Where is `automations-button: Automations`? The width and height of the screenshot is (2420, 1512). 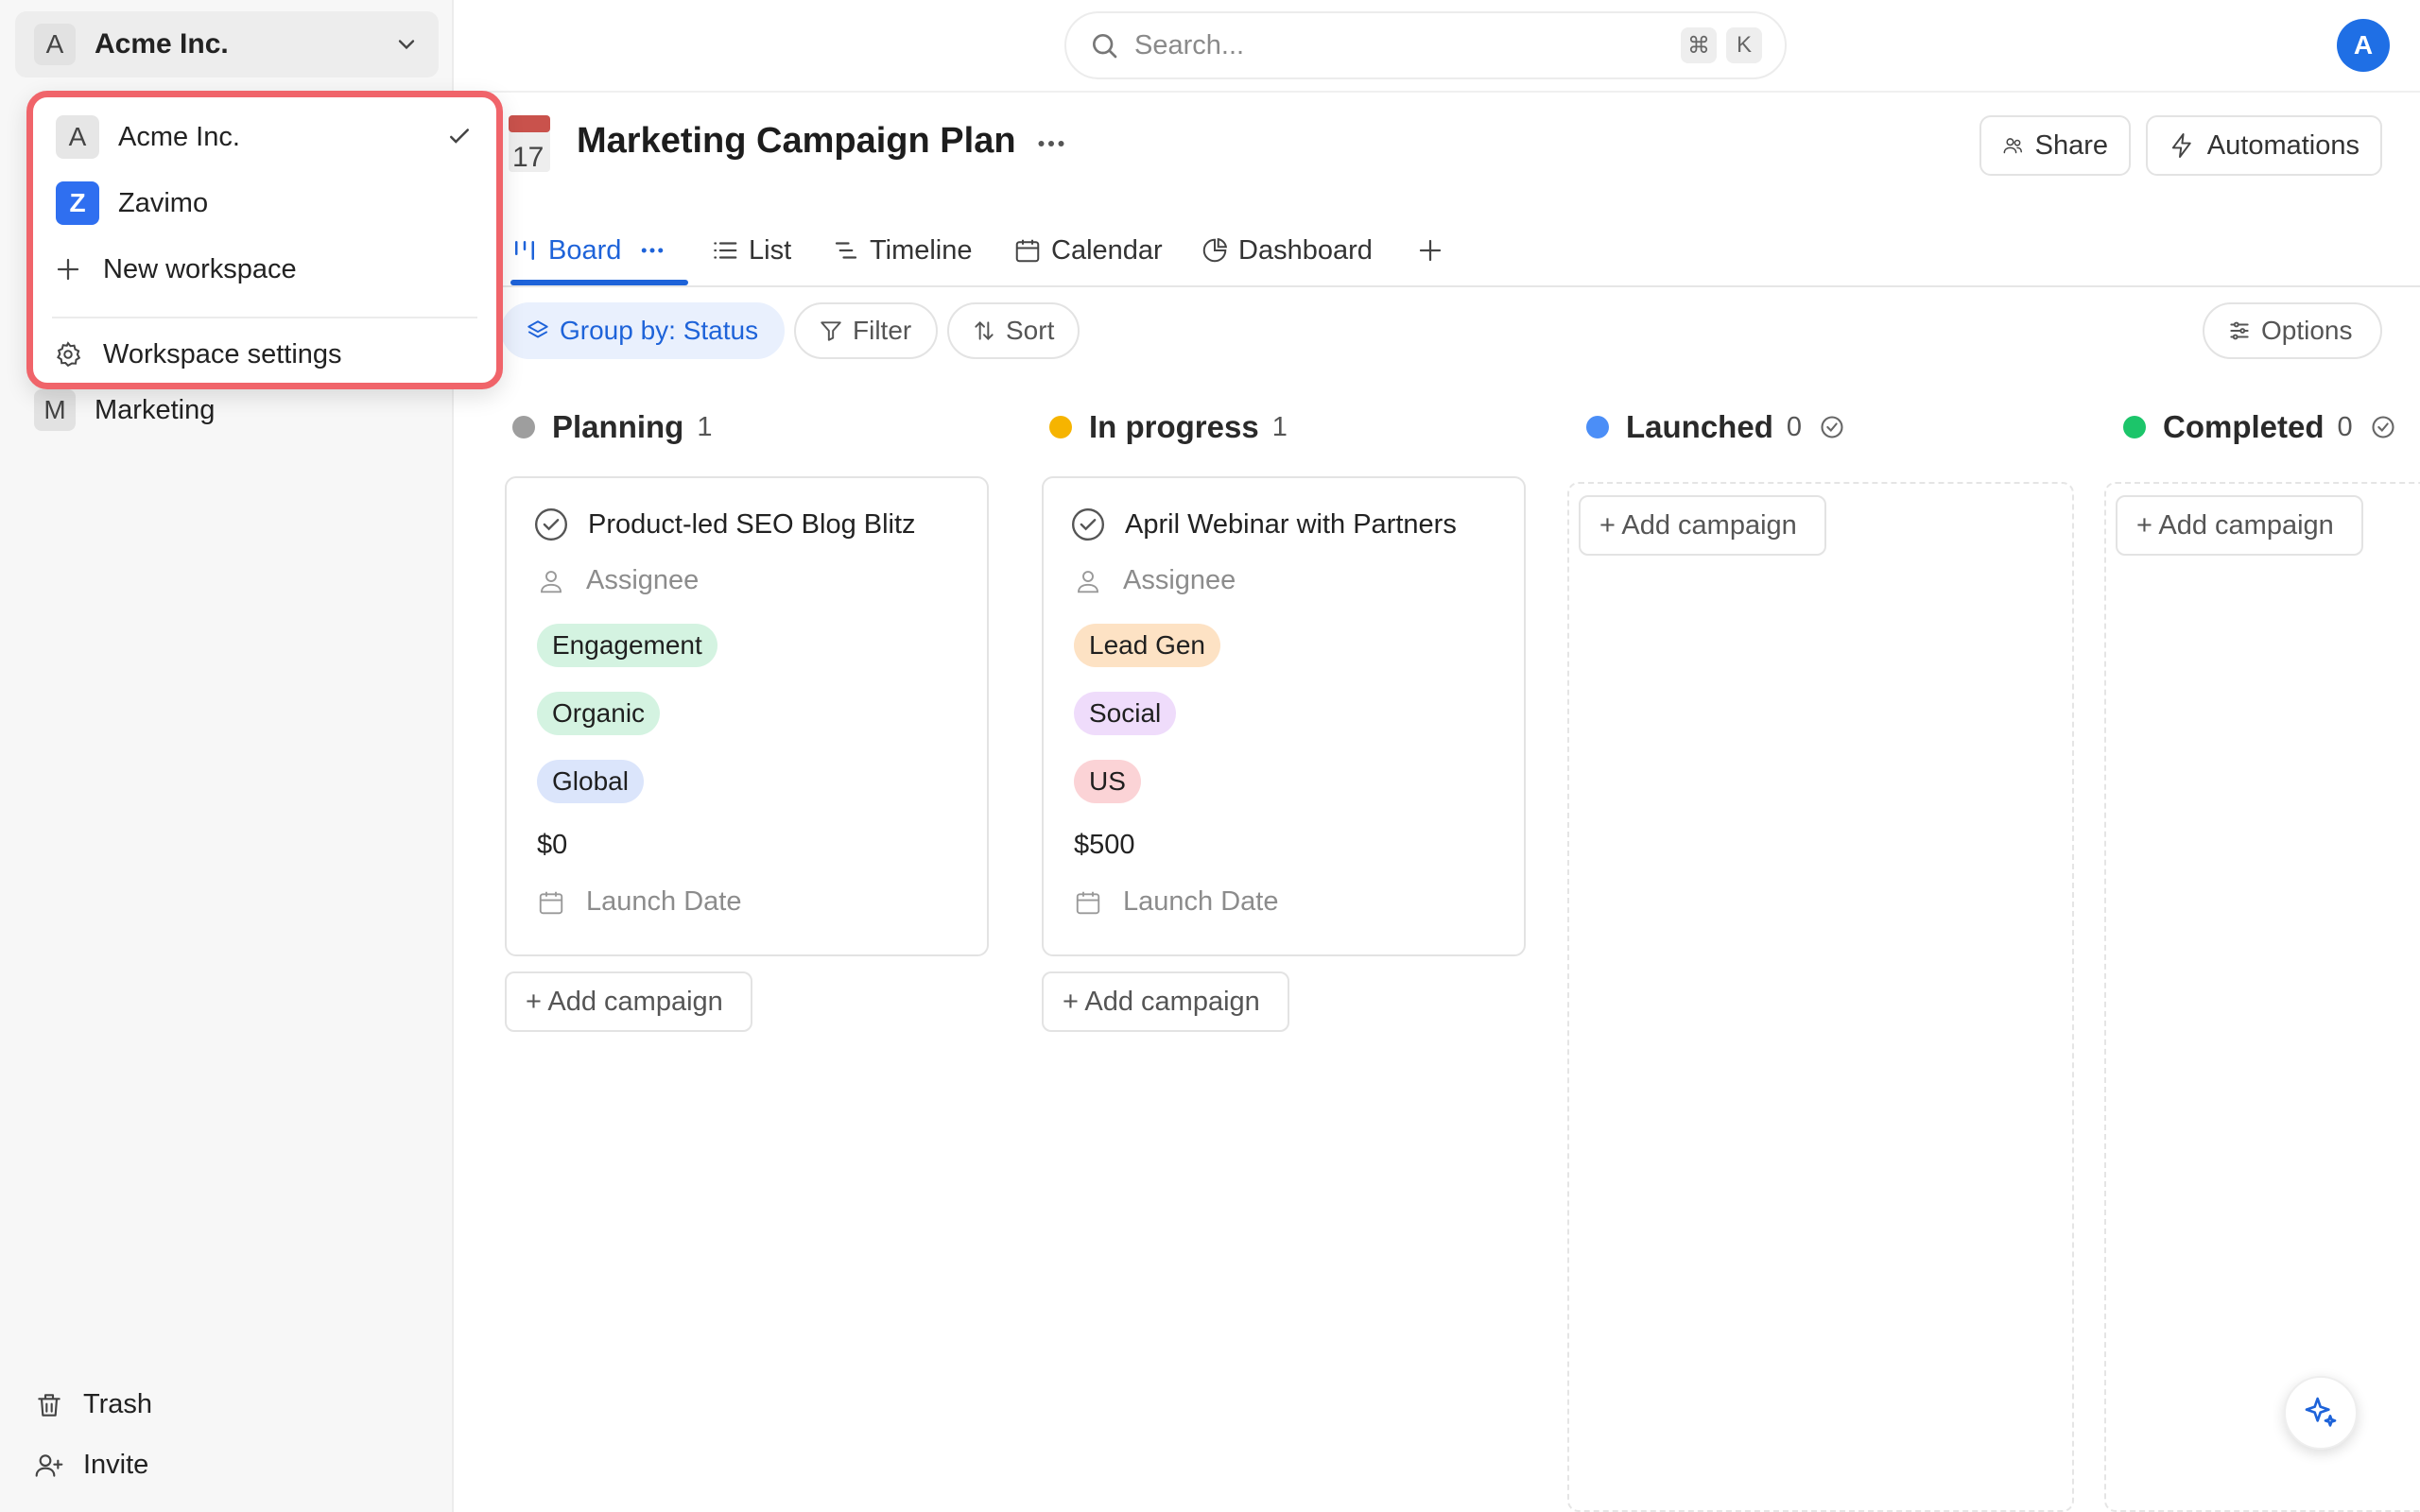
automations-button: Automations is located at coordinates (2264, 145).